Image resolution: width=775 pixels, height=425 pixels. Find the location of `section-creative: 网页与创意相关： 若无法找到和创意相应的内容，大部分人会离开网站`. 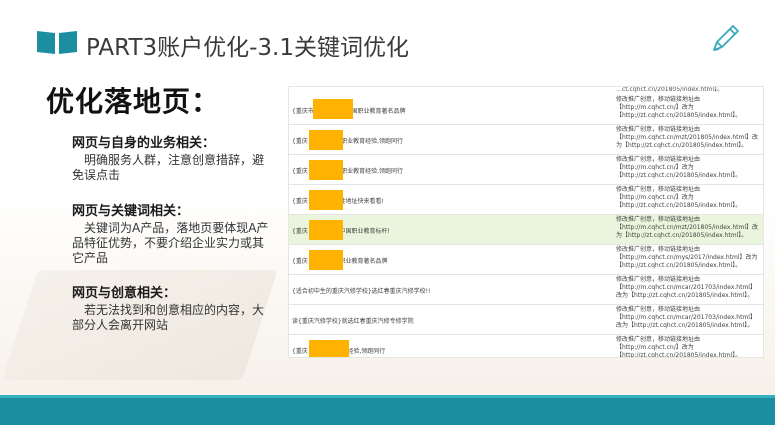

section-creative: 网页与创意相关： 若无法找到和创意相应的内容，大部分人会离开网站 is located at coordinates (172, 307).